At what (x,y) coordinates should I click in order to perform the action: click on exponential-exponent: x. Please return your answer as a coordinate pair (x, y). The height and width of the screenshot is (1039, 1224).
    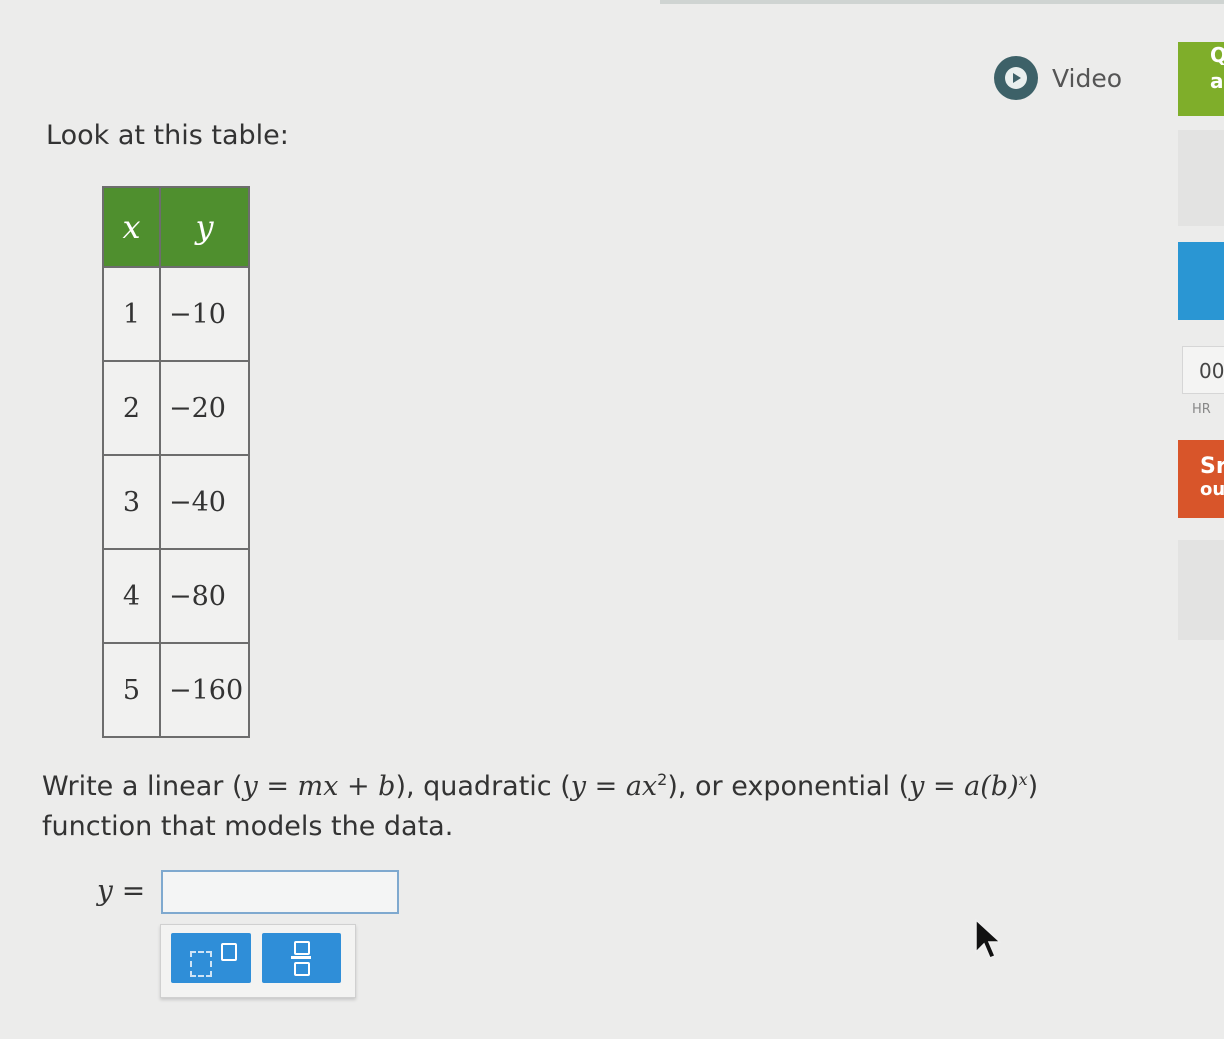
    Looking at the image, I should click on (1023, 779).